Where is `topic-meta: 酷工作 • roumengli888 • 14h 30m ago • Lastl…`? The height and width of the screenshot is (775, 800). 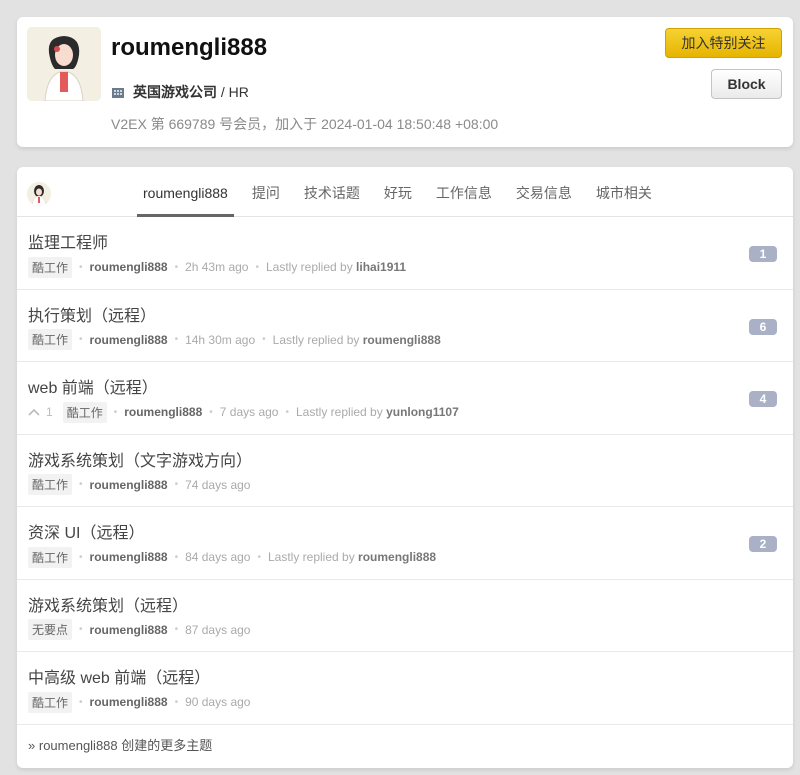 topic-meta: 酷工作 • roumengli888 • 14h 30m ago • Lastl… is located at coordinates (234, 339).